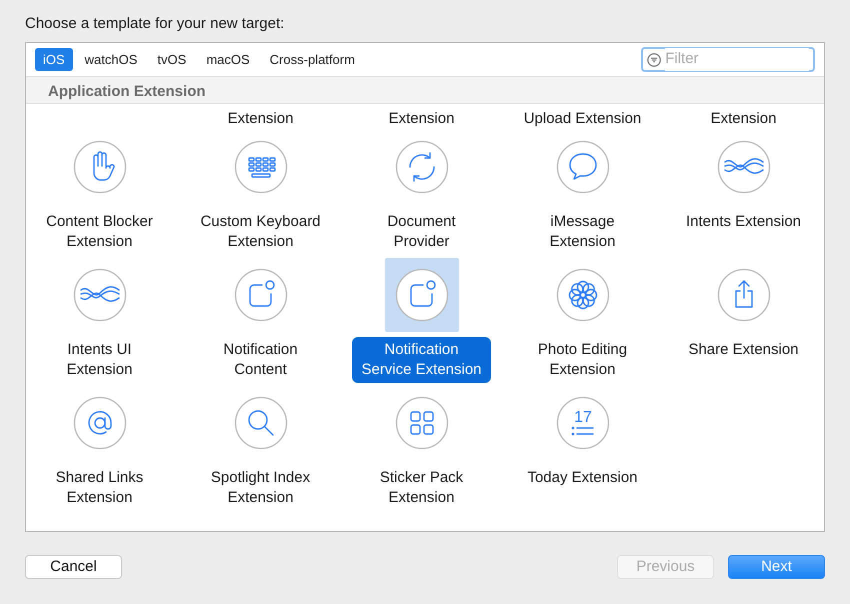 The image size is (850, 604). Describe the element at coordinates (583, 167) in the screenshot. I see `bubble-icon` at that location.